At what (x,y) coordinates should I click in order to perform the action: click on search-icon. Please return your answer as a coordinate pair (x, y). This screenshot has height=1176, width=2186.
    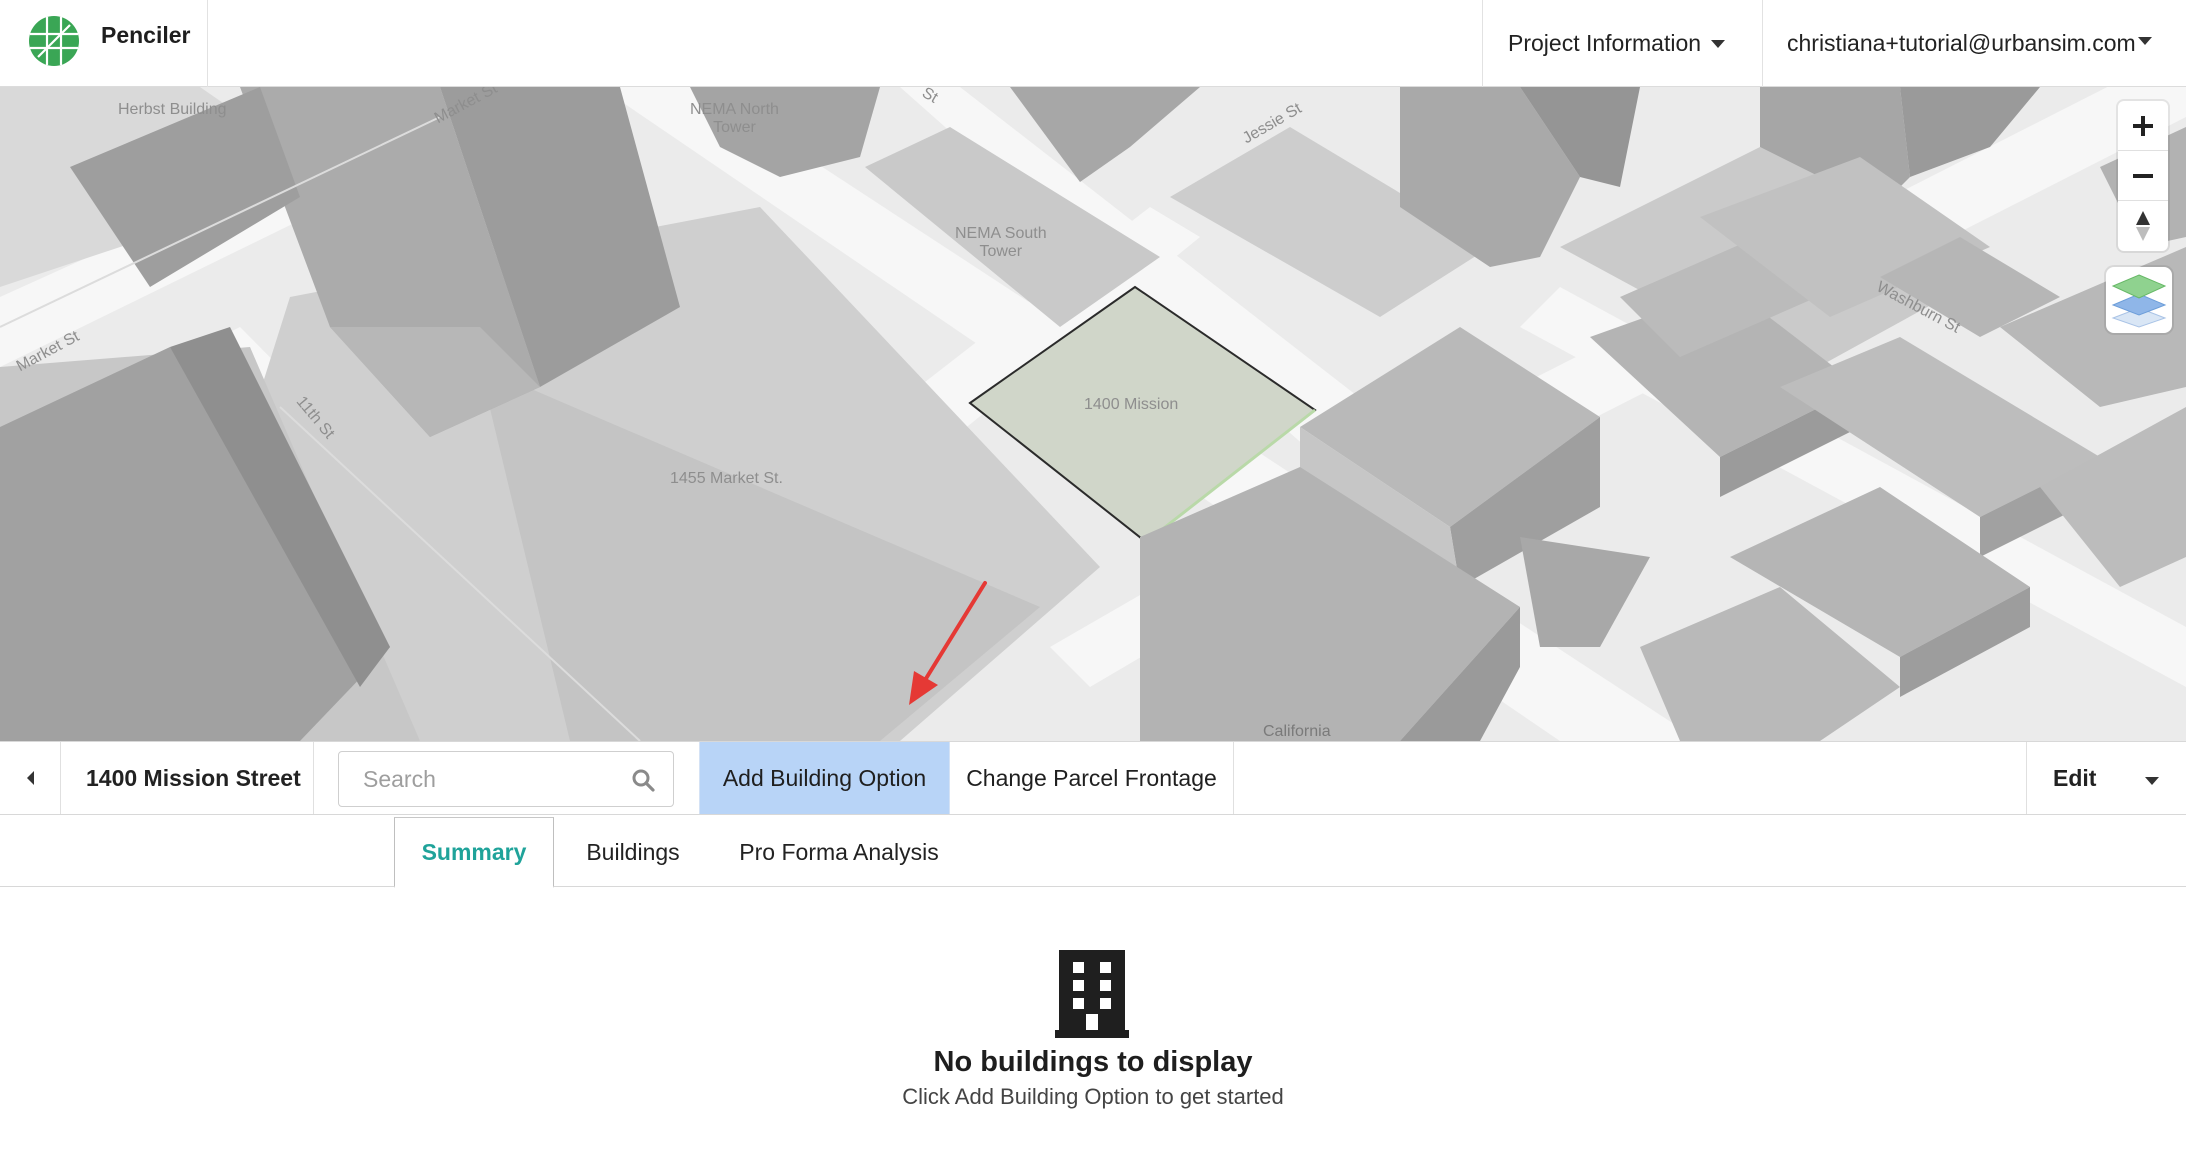
    Looking at the image, I should click on (643, 780).